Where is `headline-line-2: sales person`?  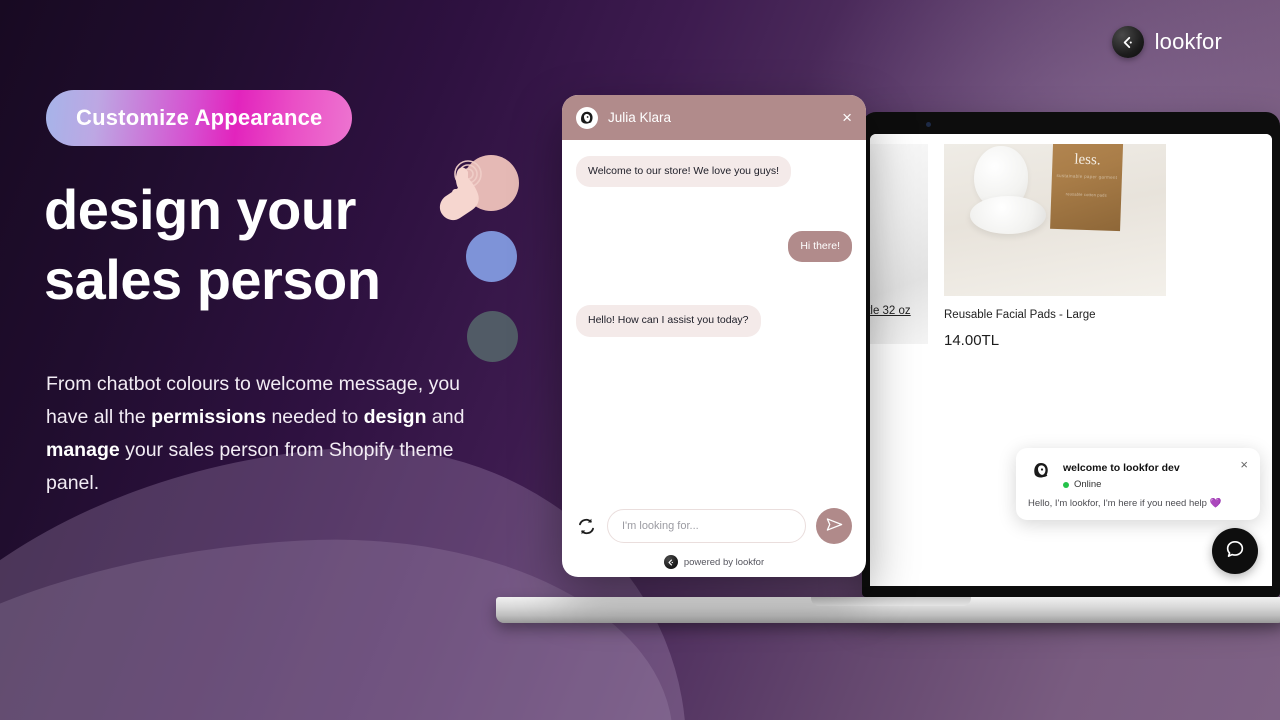
headline-line-2: sales person is located at coordinates (212, 279).